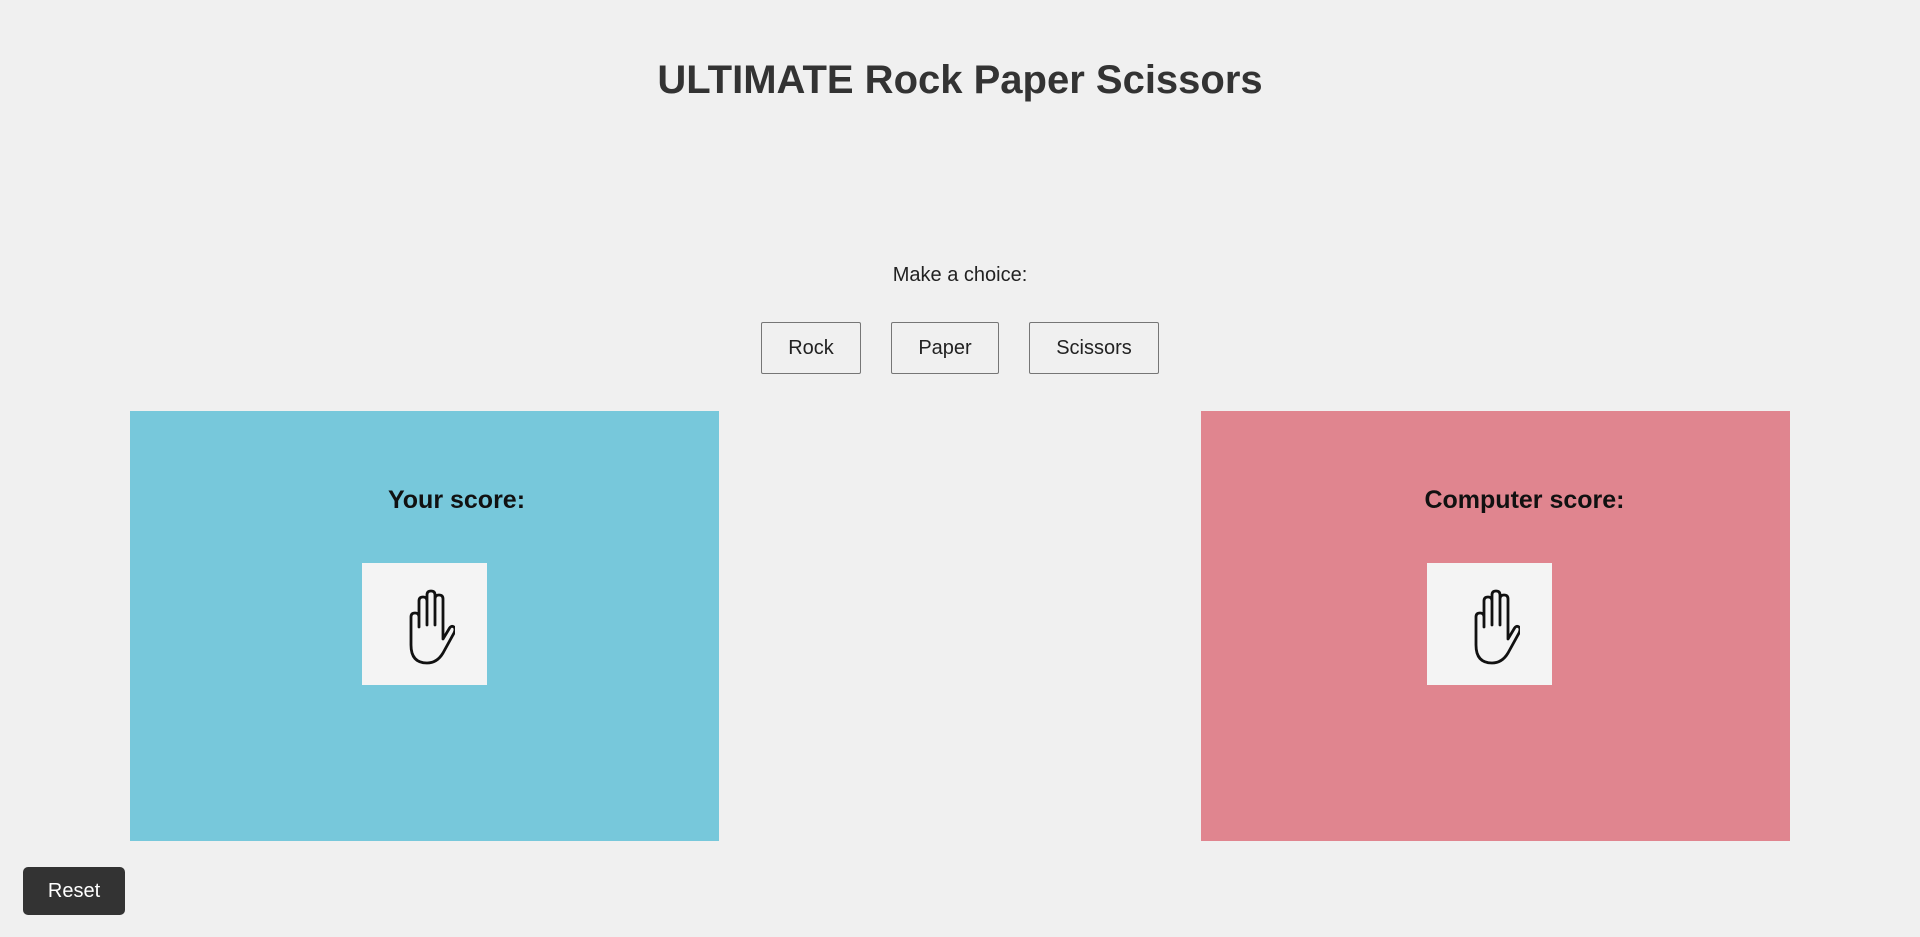 This screenshot has height=937, width=1920. Describe the element at coordinates (74, 891) in the screenshot. I see `reset-button: Reset` at that location.